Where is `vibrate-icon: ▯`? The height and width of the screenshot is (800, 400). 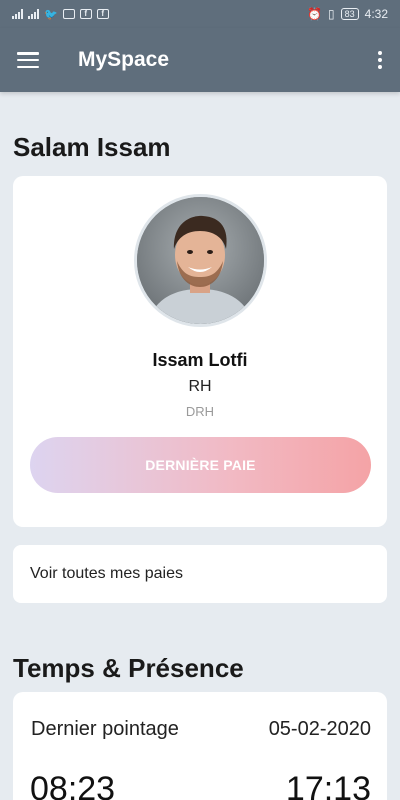
vibrate-icon: ▯ is located at coordinates (331, 14).